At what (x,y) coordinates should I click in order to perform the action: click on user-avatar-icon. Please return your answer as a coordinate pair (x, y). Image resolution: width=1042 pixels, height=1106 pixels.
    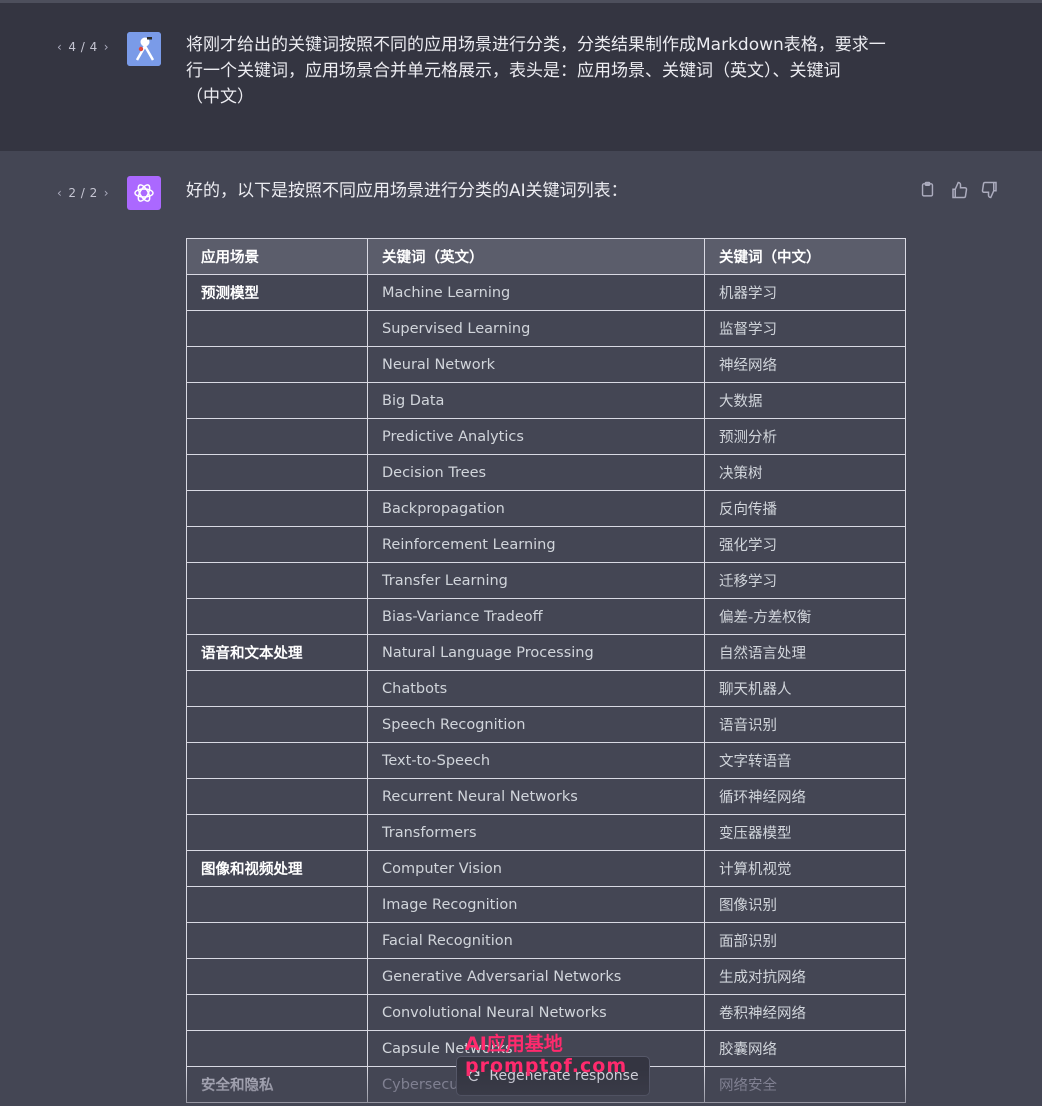
    Looking at the image, I should click on (144, 49).